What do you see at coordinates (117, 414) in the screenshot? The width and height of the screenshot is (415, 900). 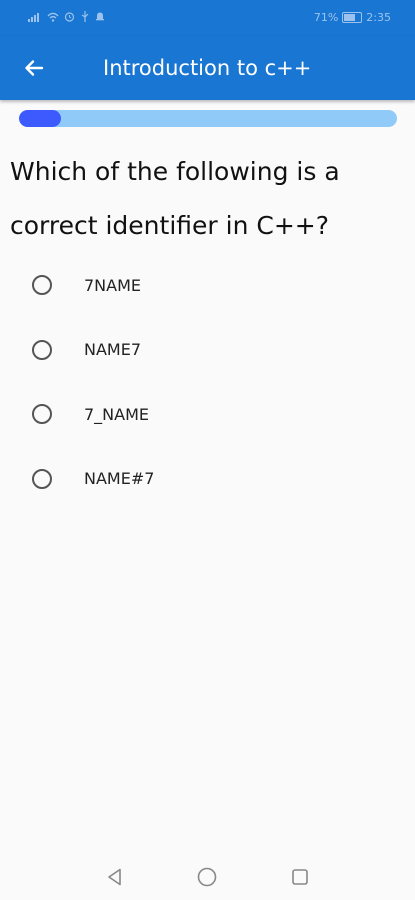 I see `option-label: 7_NAME` at bounding box center [117, 414].